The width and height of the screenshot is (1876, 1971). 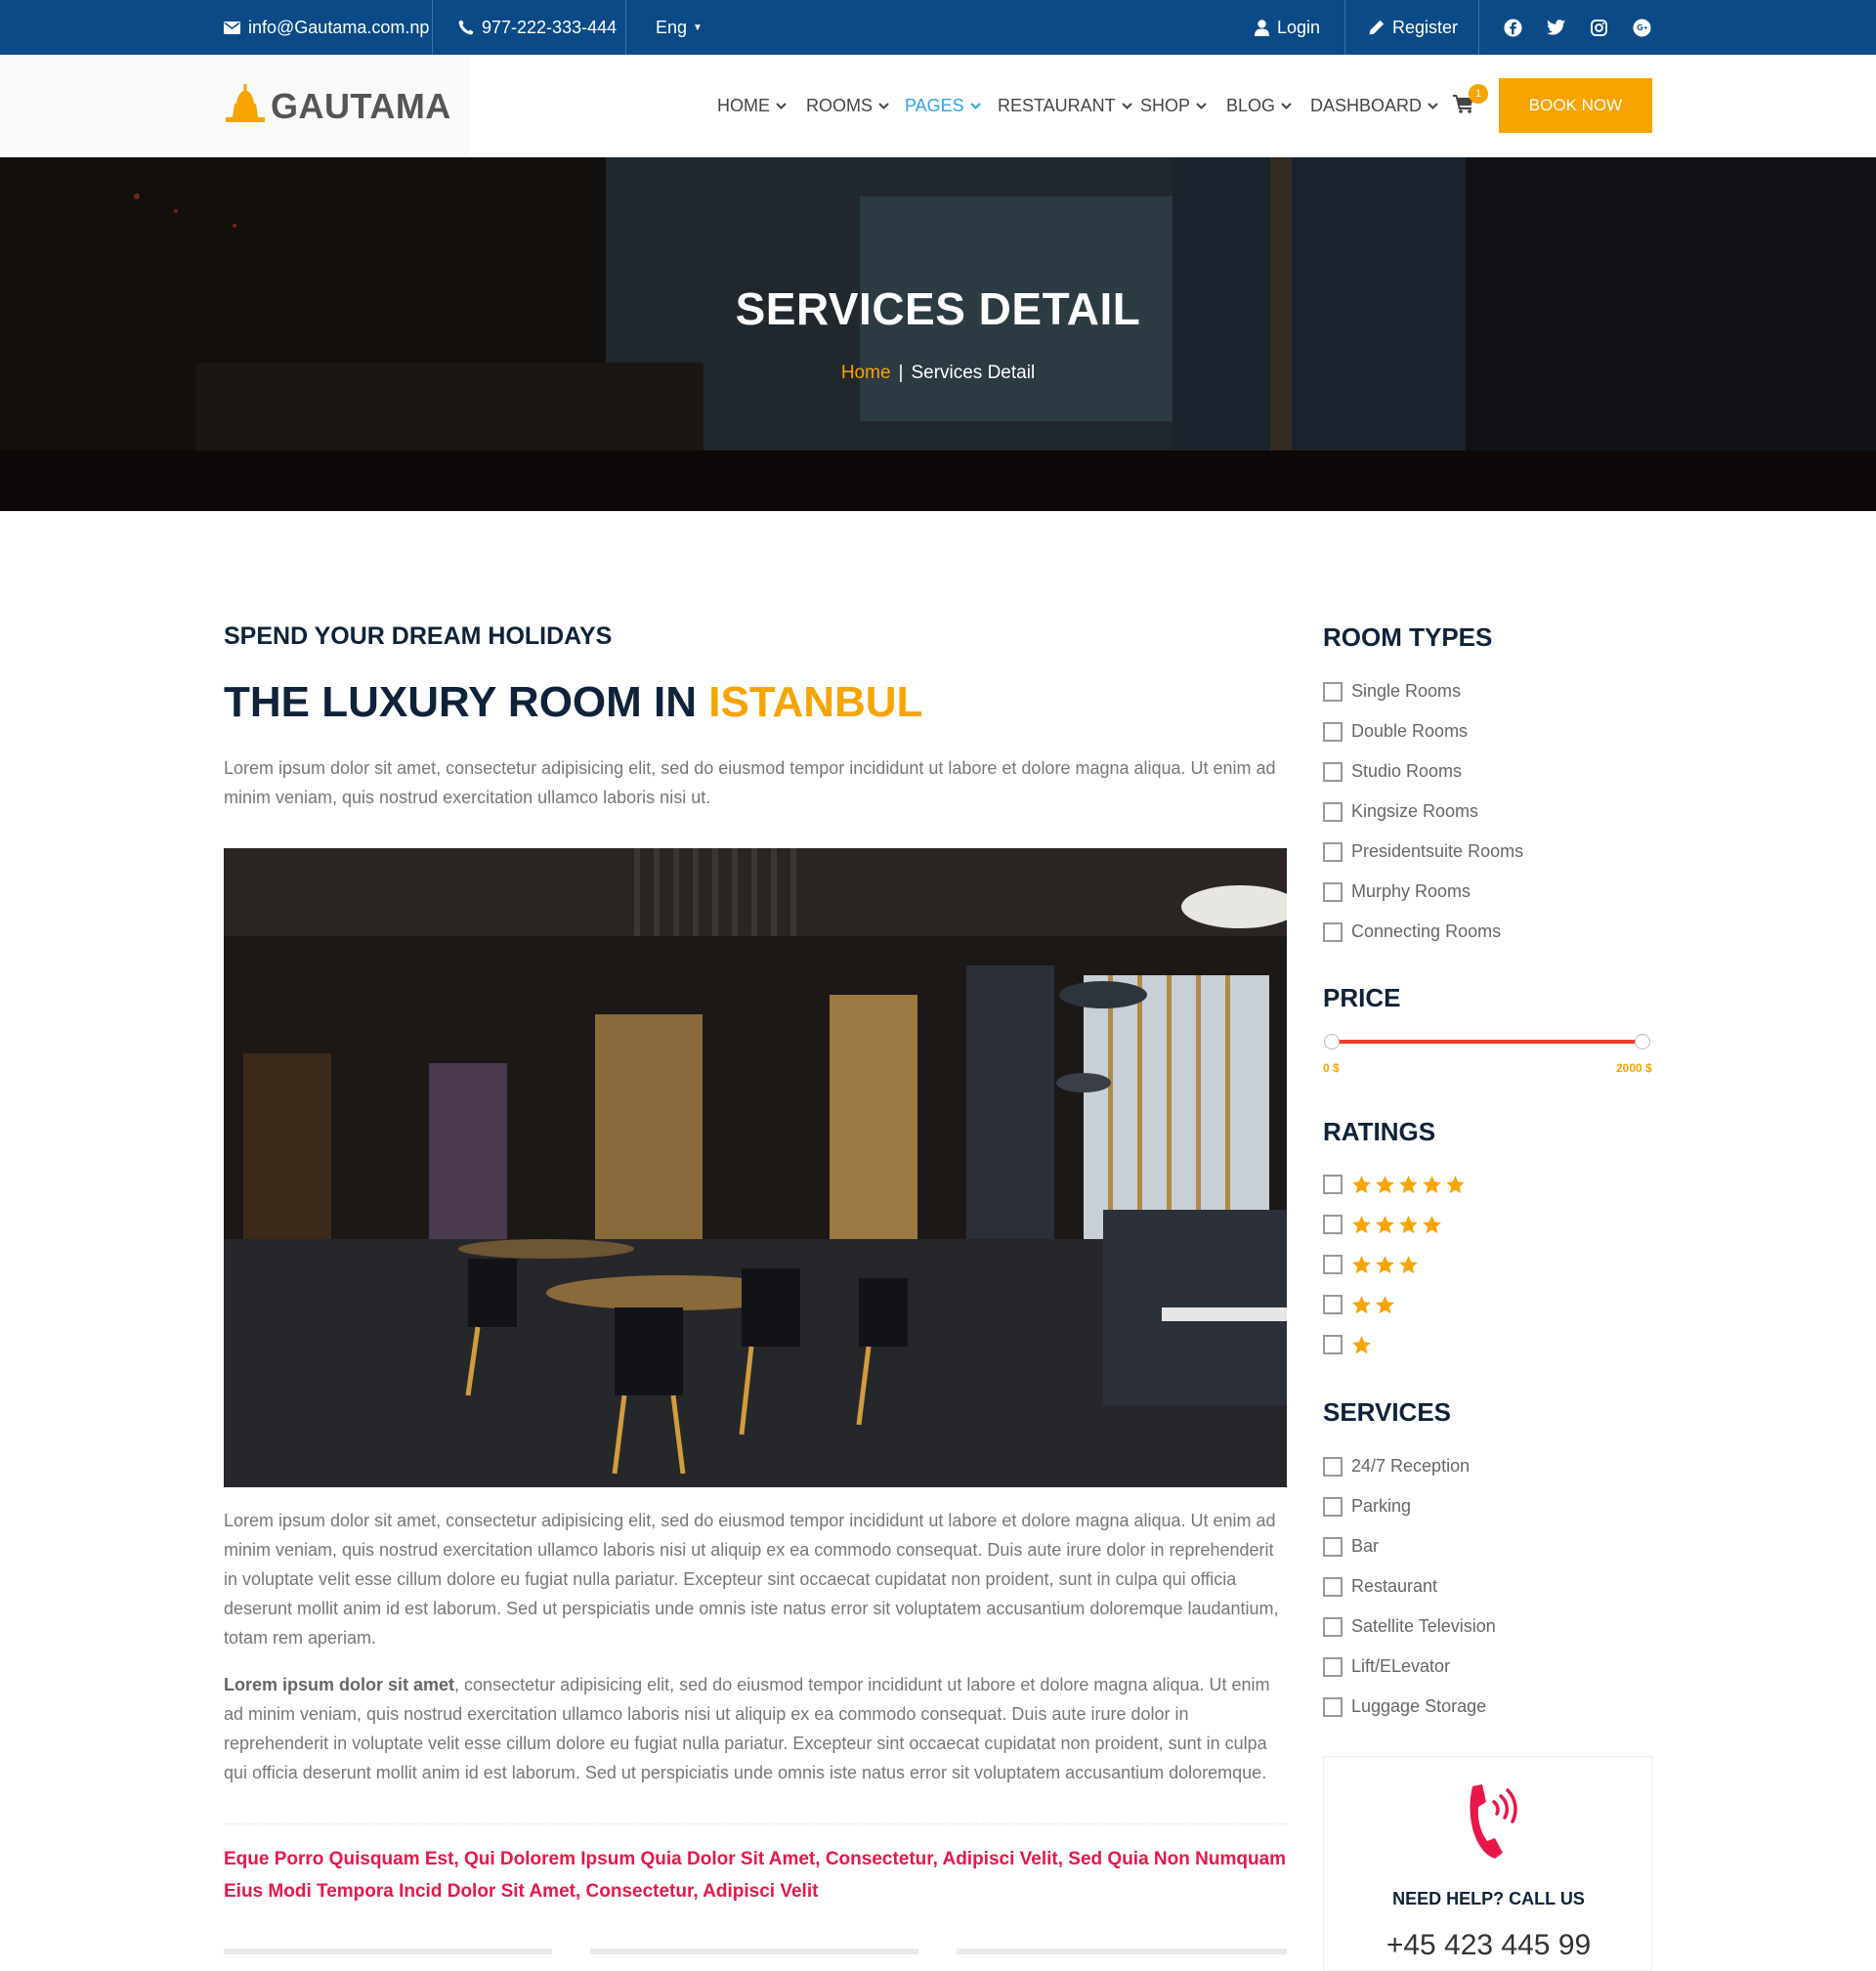 I want to click on nav-rooms: ROOMS, so click(x=847, y=106).